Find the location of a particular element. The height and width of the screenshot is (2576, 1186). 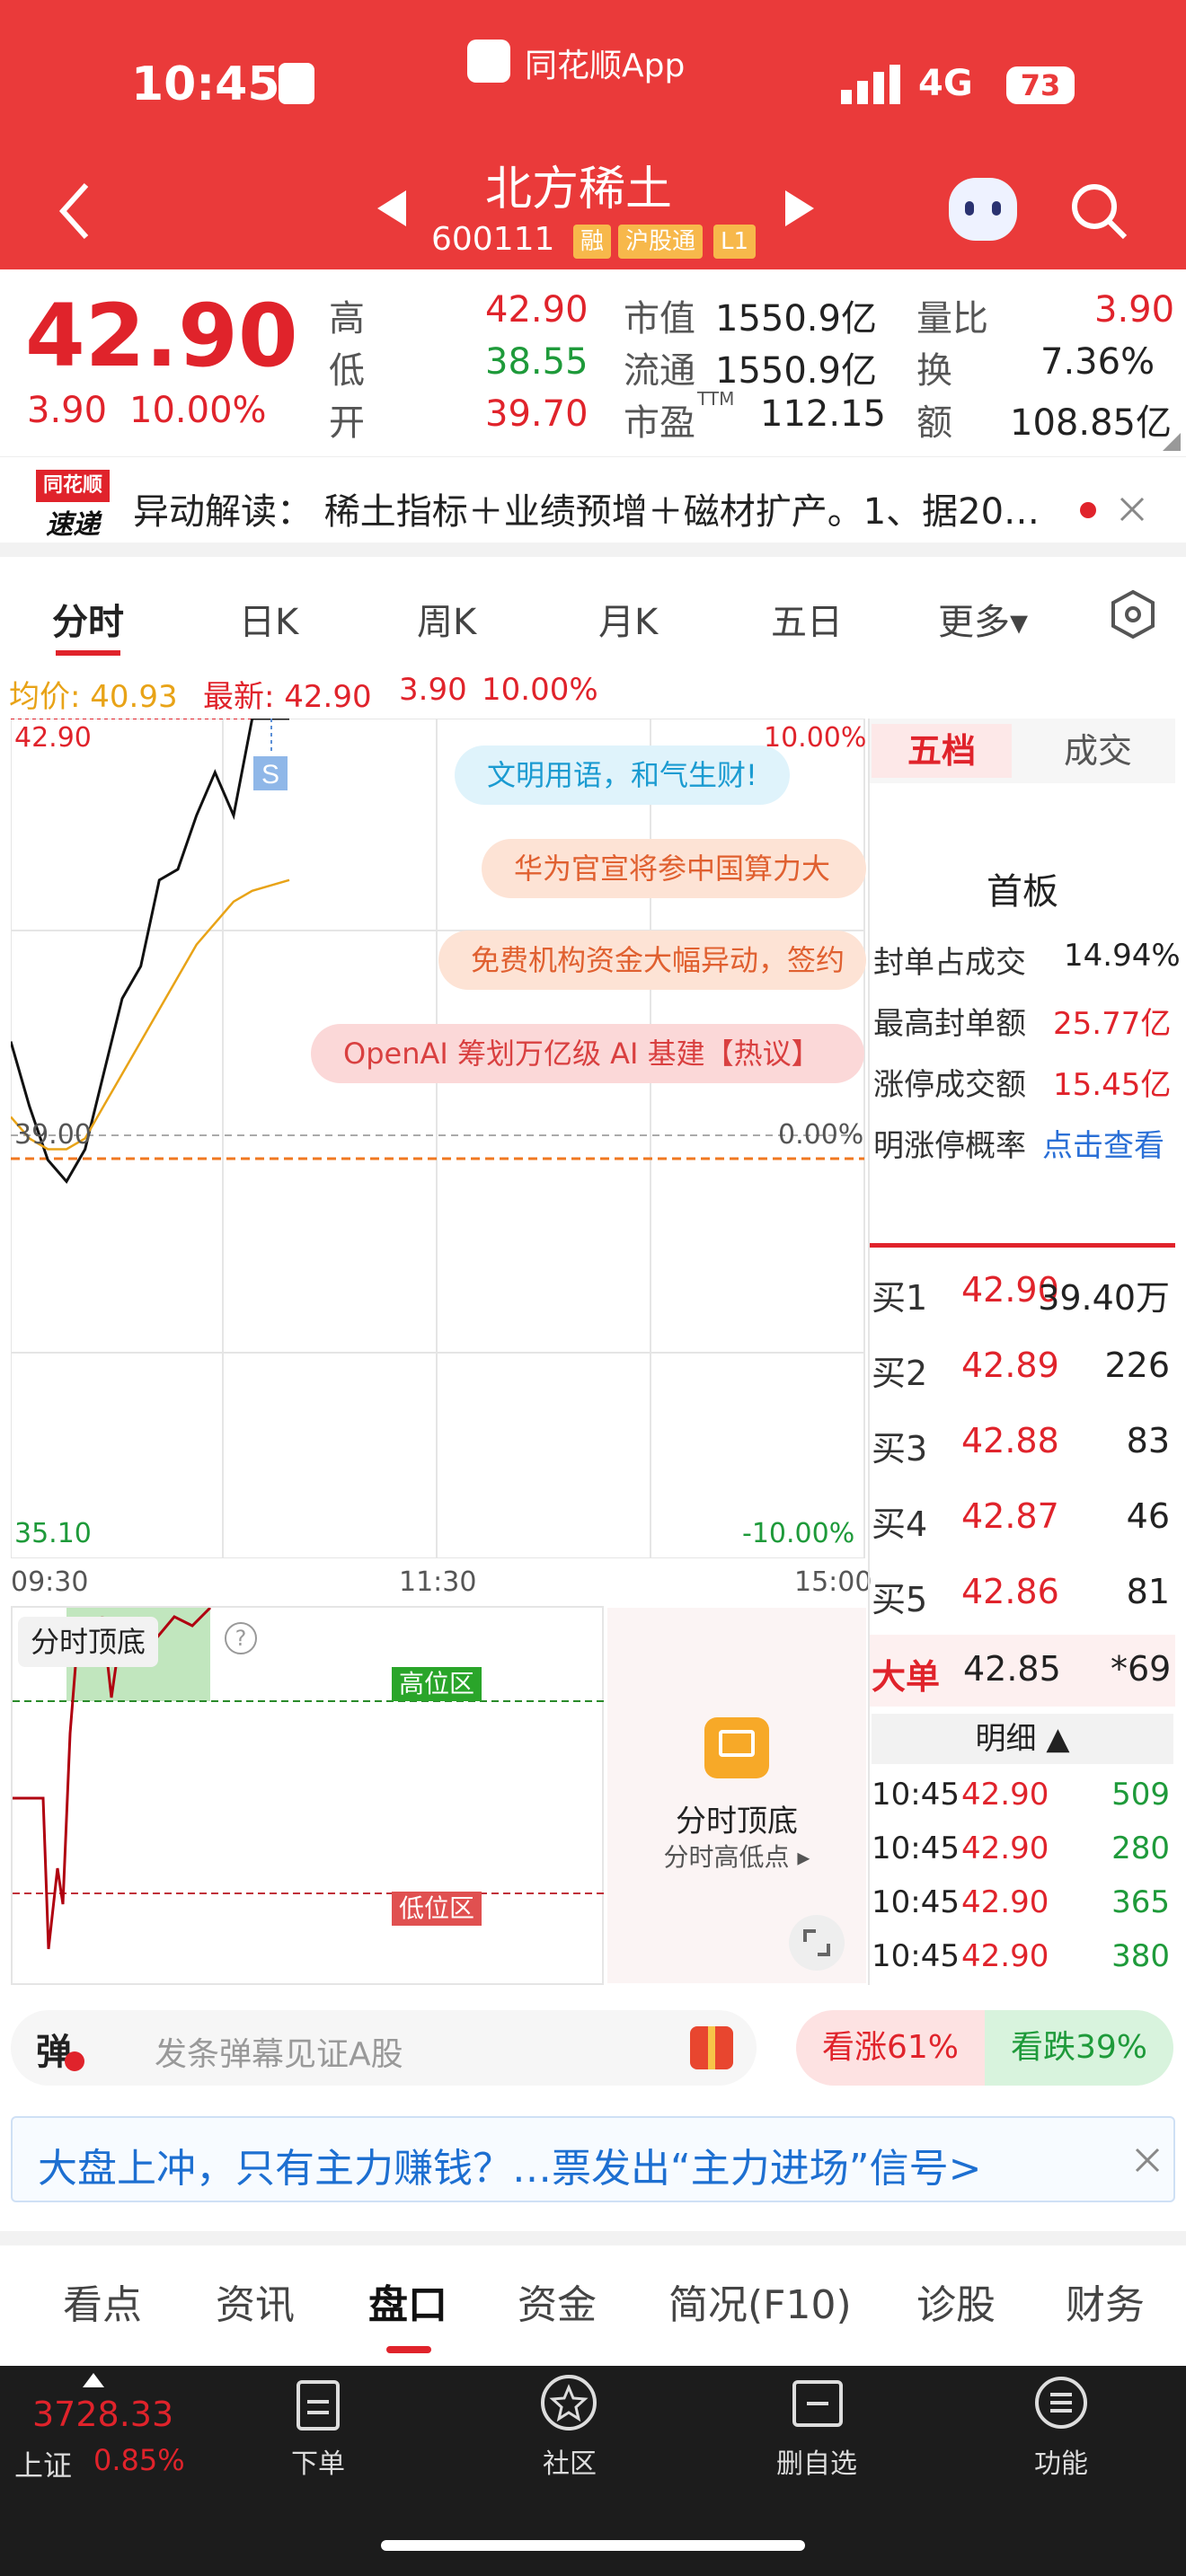

back-icon is located at coordinates (74, 211).